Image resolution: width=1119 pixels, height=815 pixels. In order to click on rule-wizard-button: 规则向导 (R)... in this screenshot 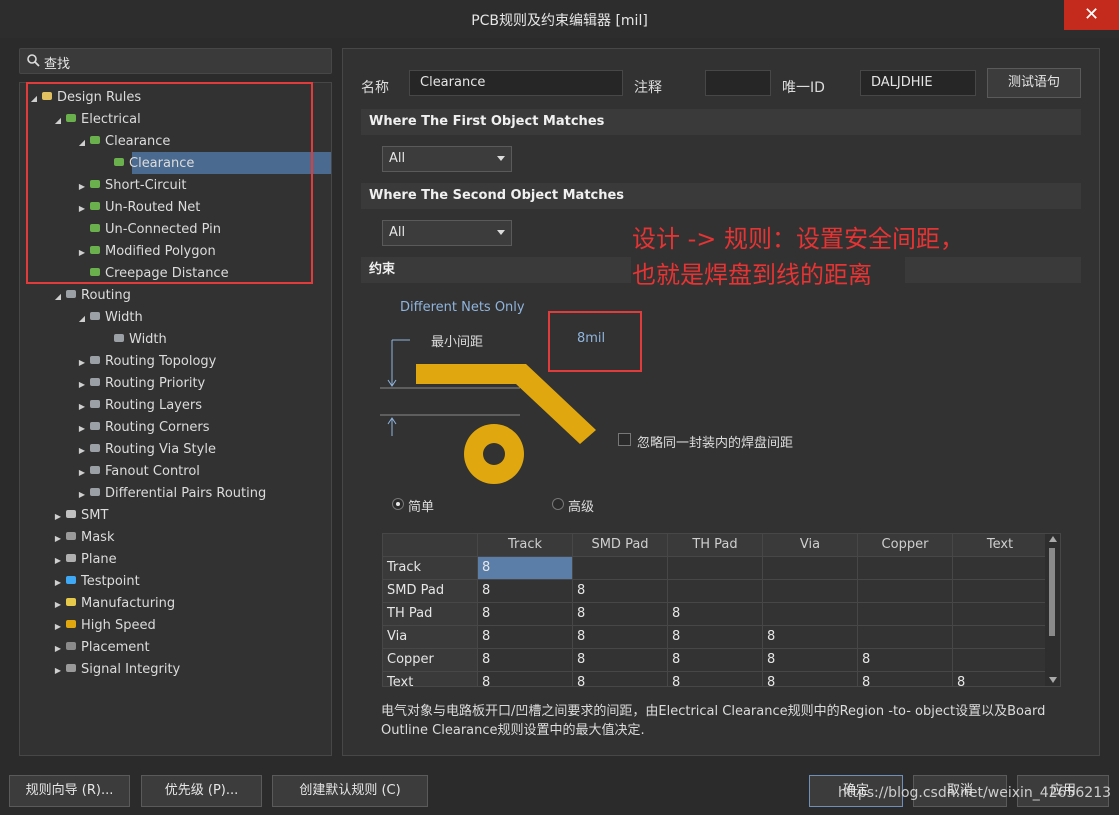, I will do `click(69, 791)`.